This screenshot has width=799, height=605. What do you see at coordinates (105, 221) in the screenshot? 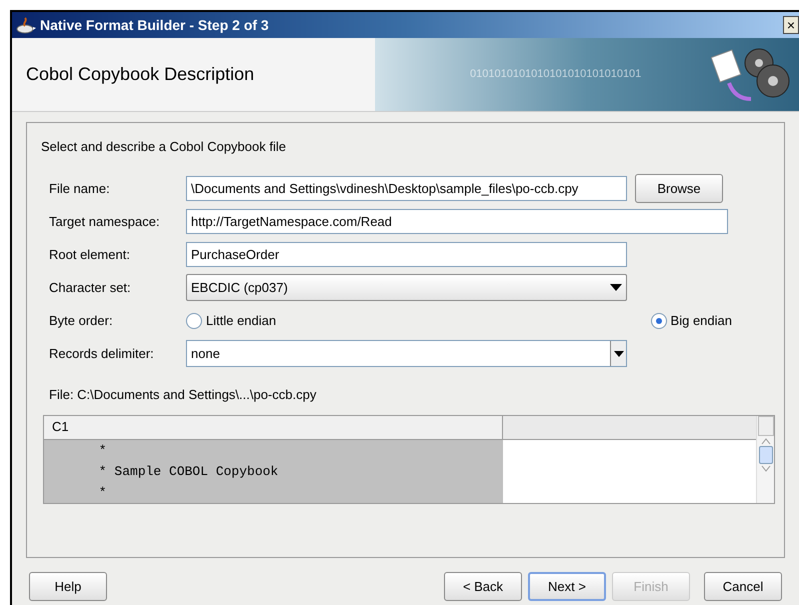
I see `field-label: Target namespace:` at bounding box center [105, 221].